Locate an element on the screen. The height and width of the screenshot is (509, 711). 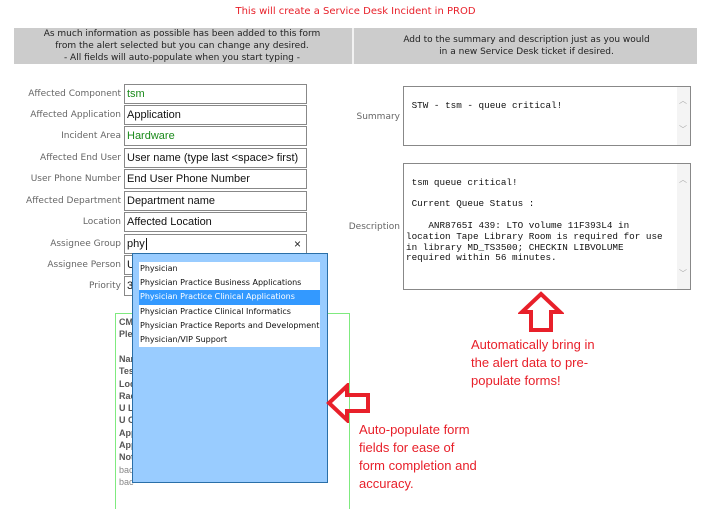
input-value: phy is located at coordinates (137, 244).